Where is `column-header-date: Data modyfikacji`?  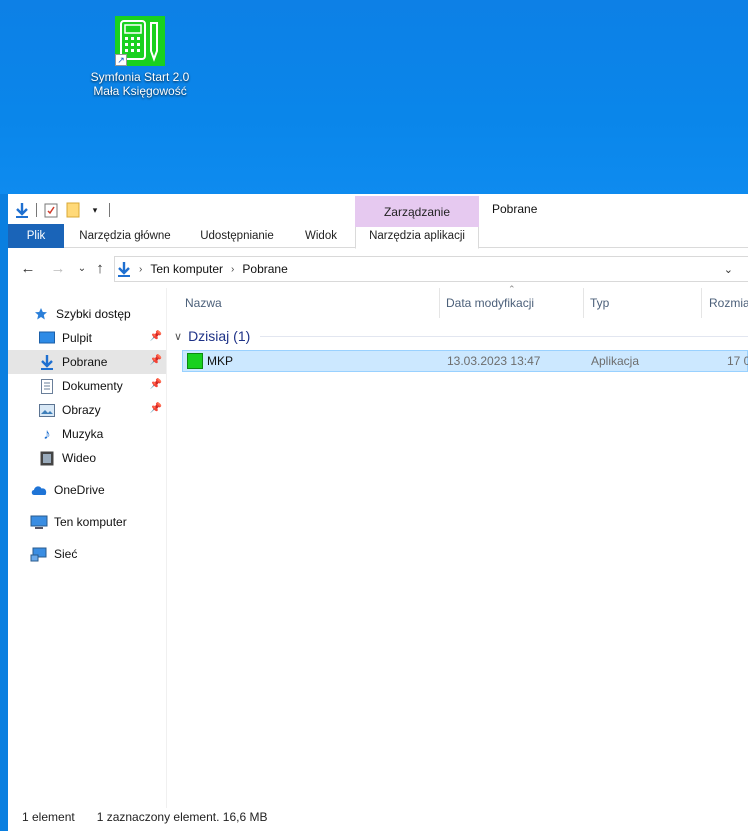
column-header-date: Data modyfikacji is located at coordinates (490, 303).